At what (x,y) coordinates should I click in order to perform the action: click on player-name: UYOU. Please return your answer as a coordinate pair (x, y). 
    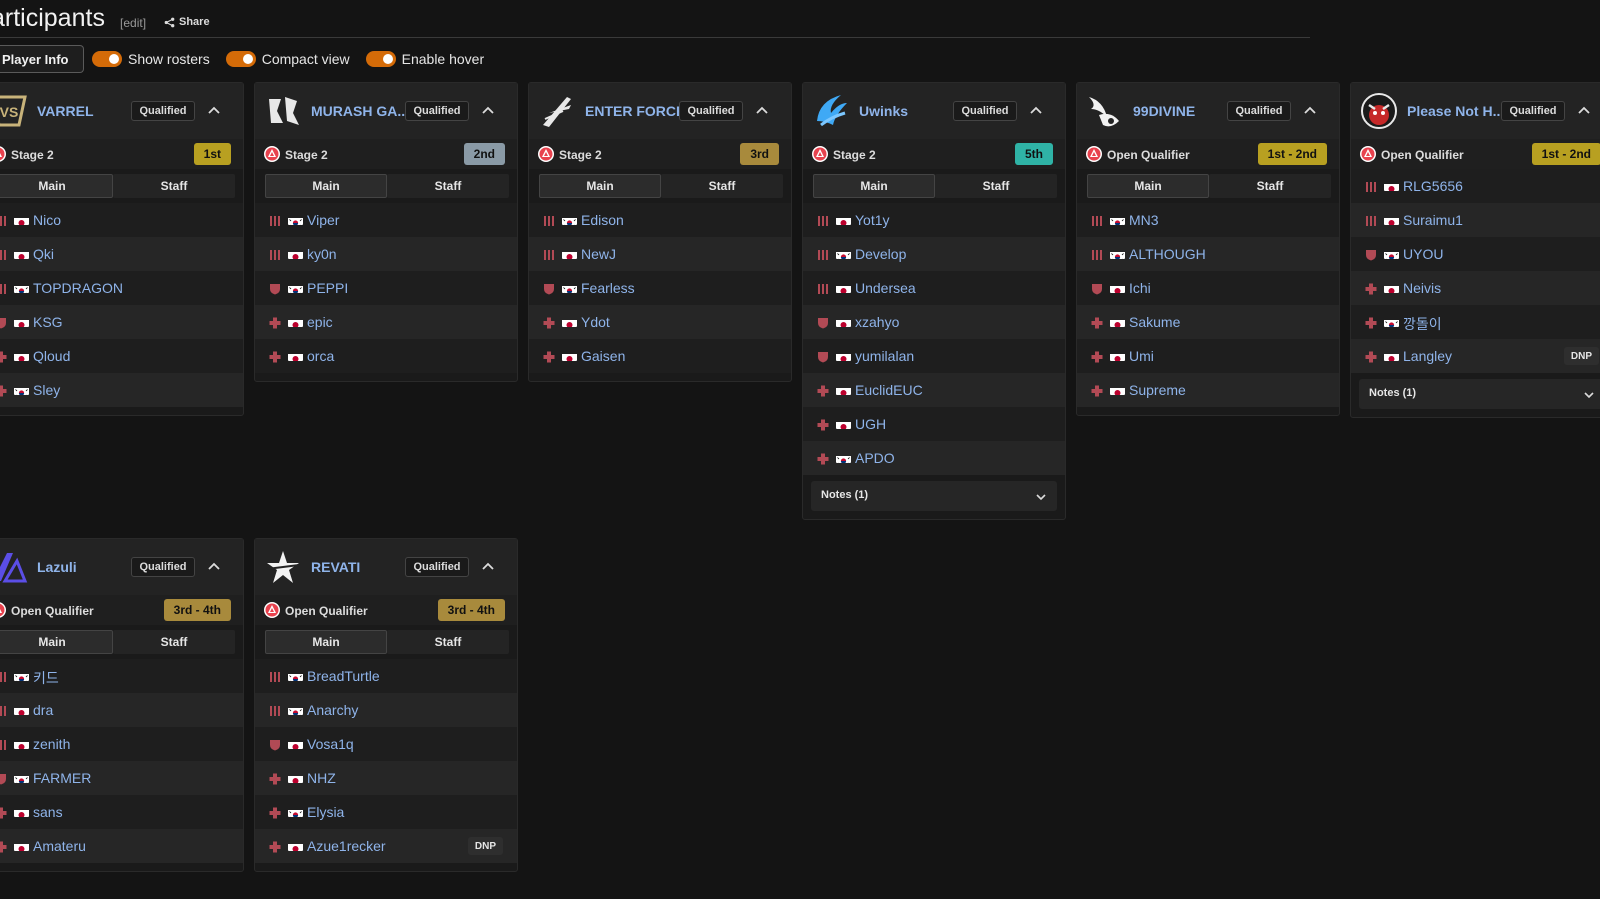
    Looking at the image, I should click on (1423, 254).